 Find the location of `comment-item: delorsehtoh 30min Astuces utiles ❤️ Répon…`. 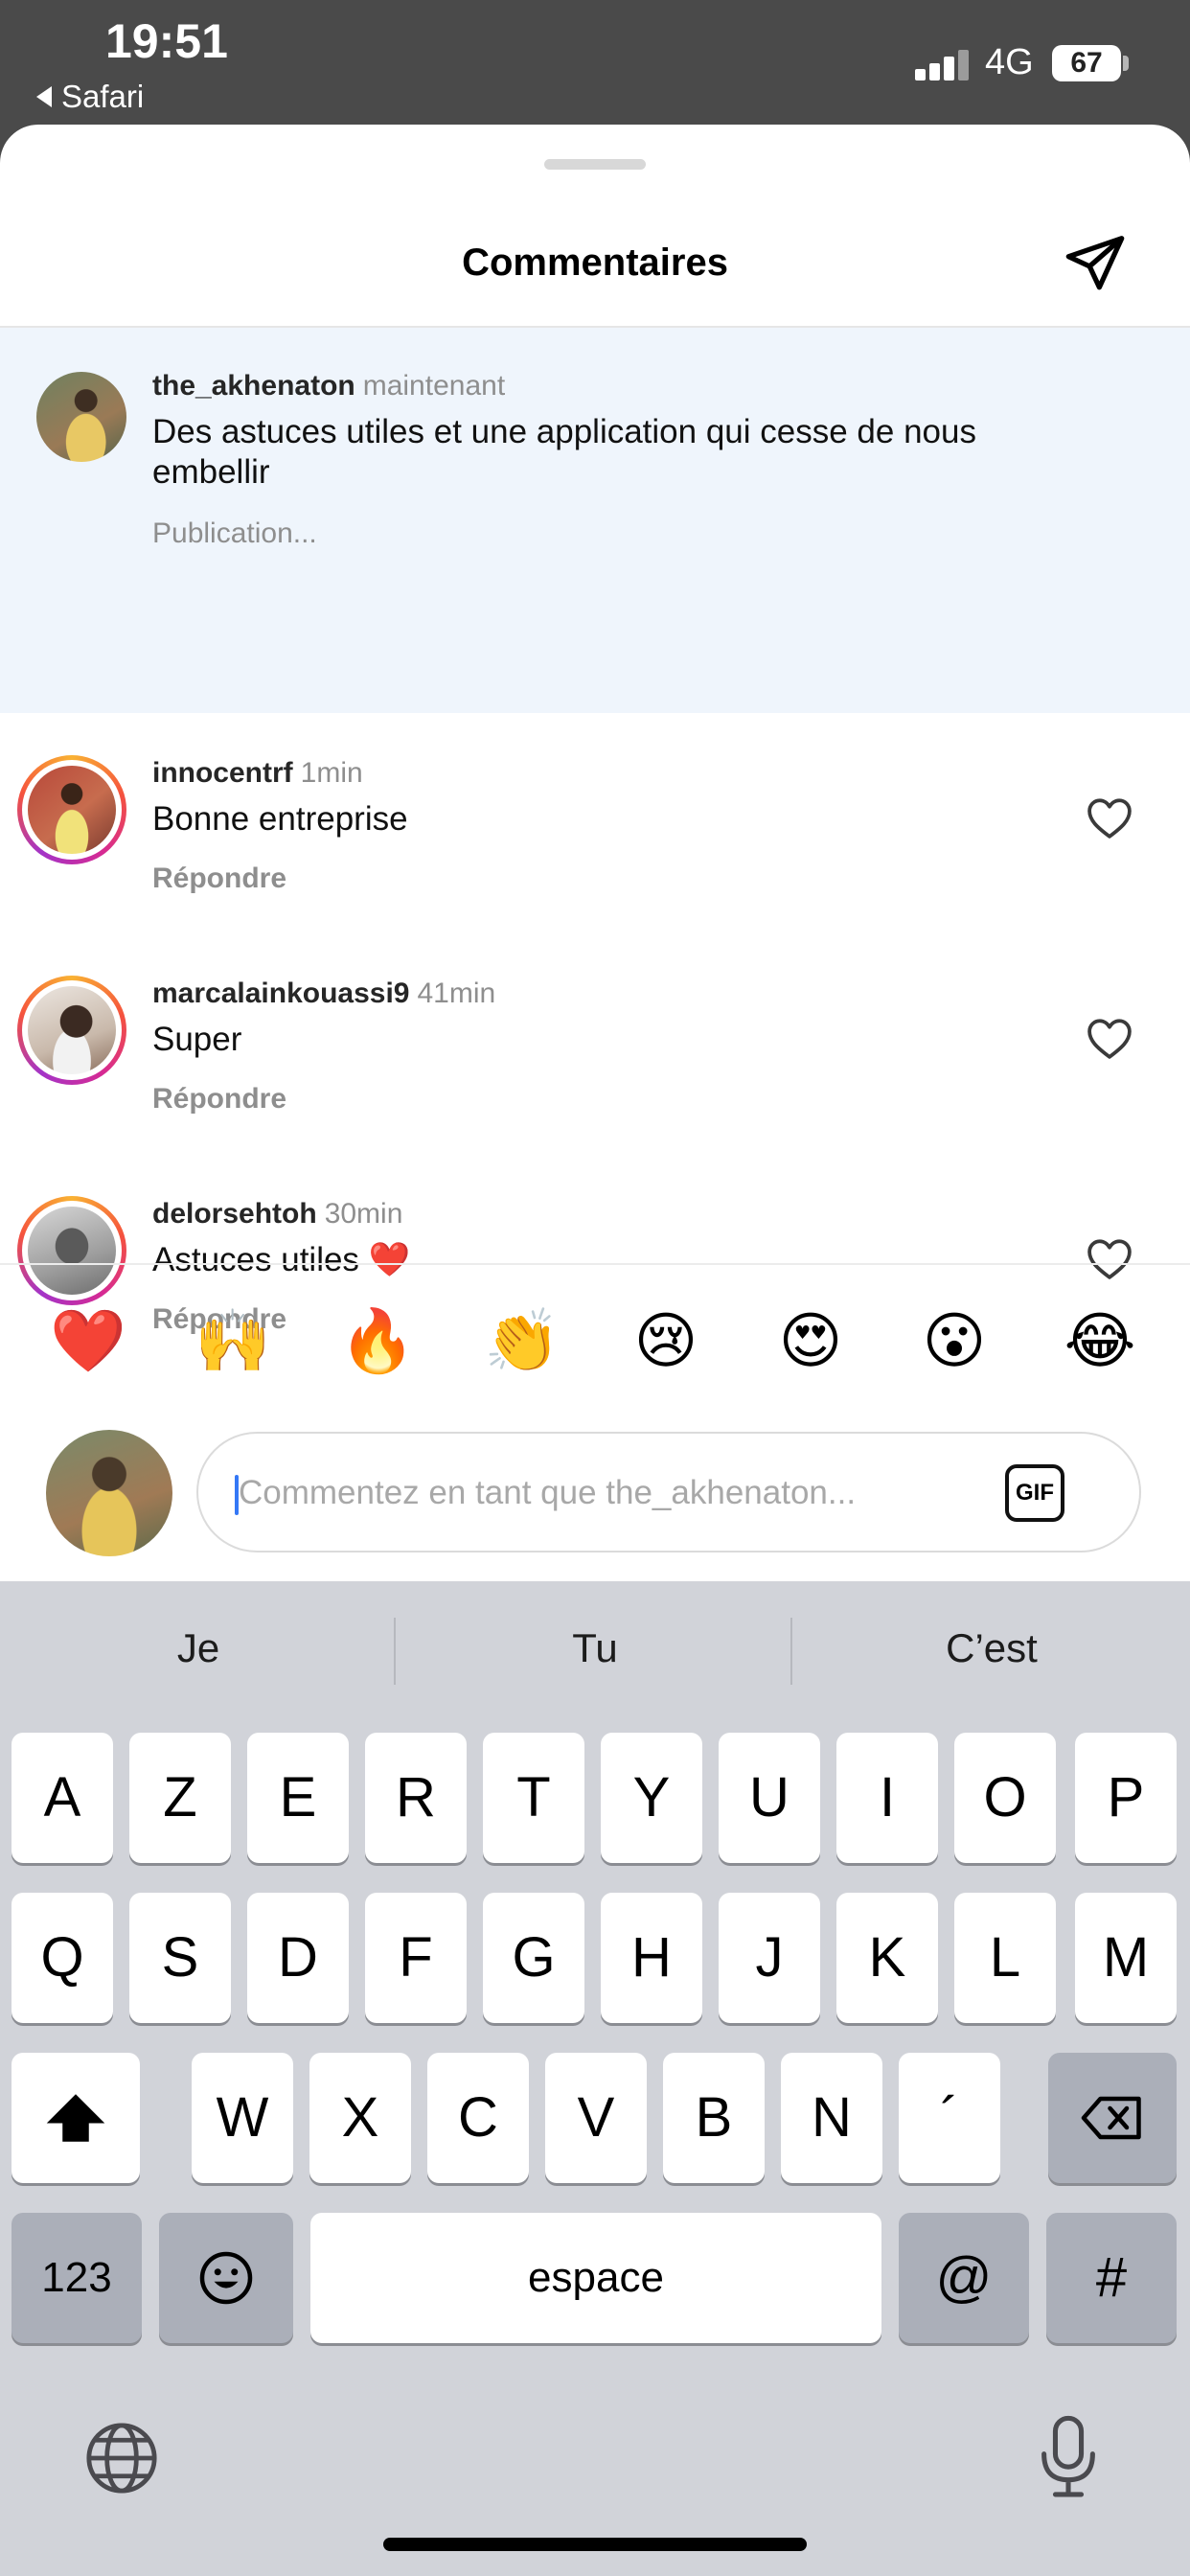

comment-item: delorsehtoh 30min Astuces utiles ❤️ Répon… is located at coordinates (595, 1244).